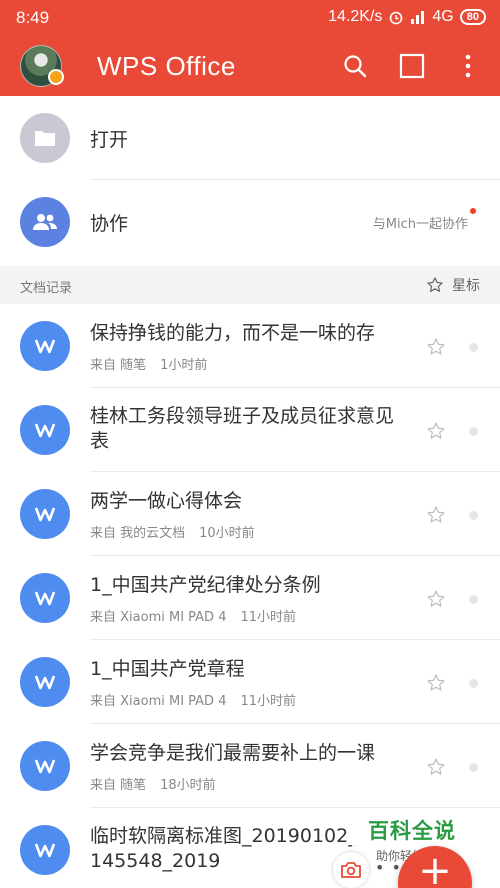 This screenshot has width=500, height=888. I want to click on people-icon, so click(45, 222).